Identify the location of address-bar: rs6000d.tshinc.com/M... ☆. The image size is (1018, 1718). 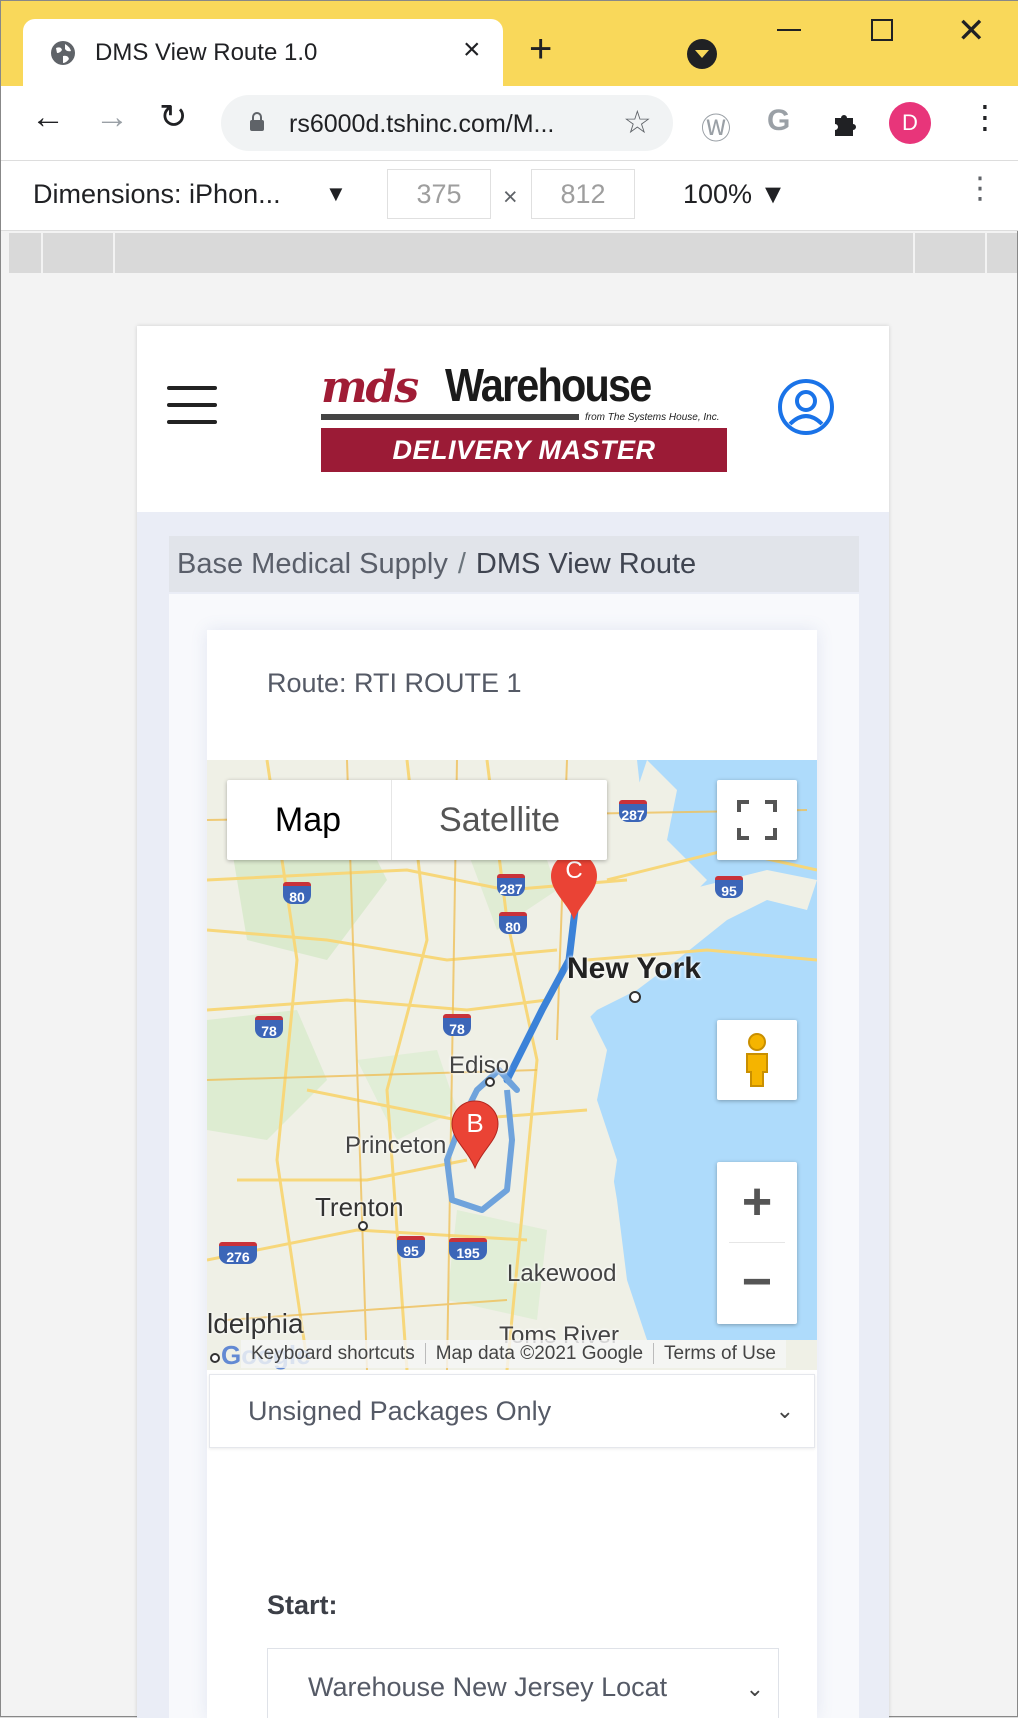
(447, 123).